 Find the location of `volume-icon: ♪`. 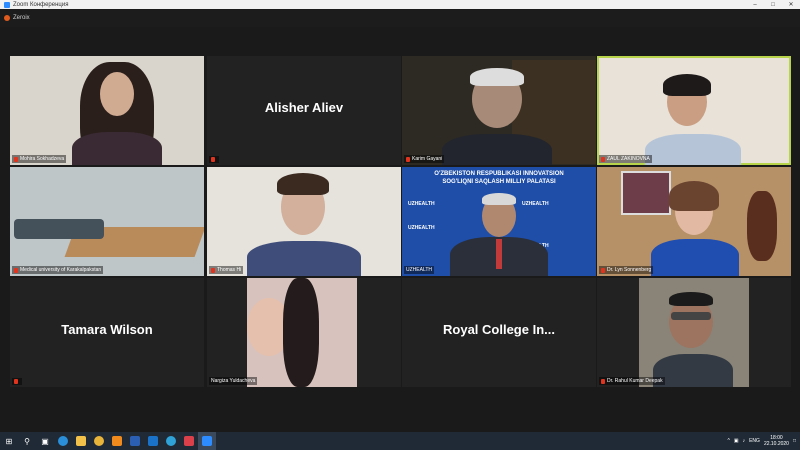

volume-icon: ♪ is located at coordinates (744, 441).